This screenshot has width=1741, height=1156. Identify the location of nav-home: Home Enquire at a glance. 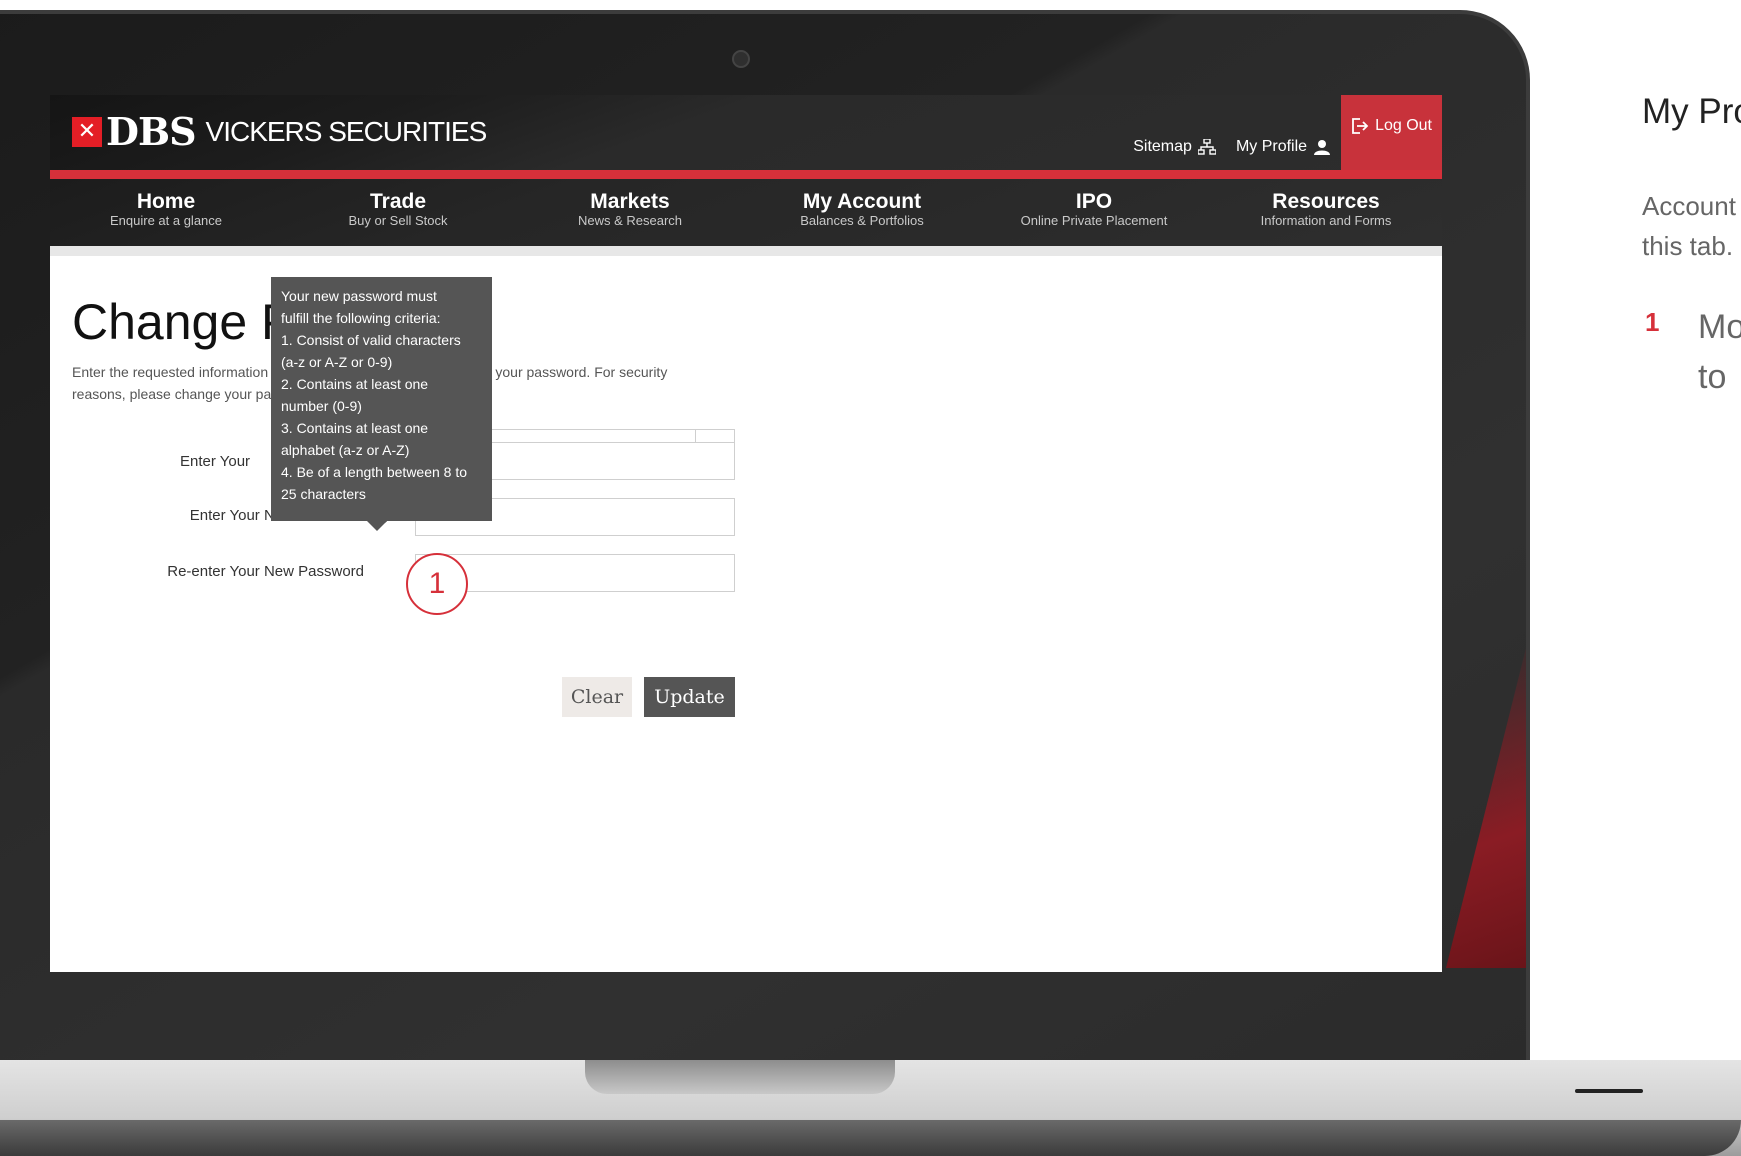
(166, 212).